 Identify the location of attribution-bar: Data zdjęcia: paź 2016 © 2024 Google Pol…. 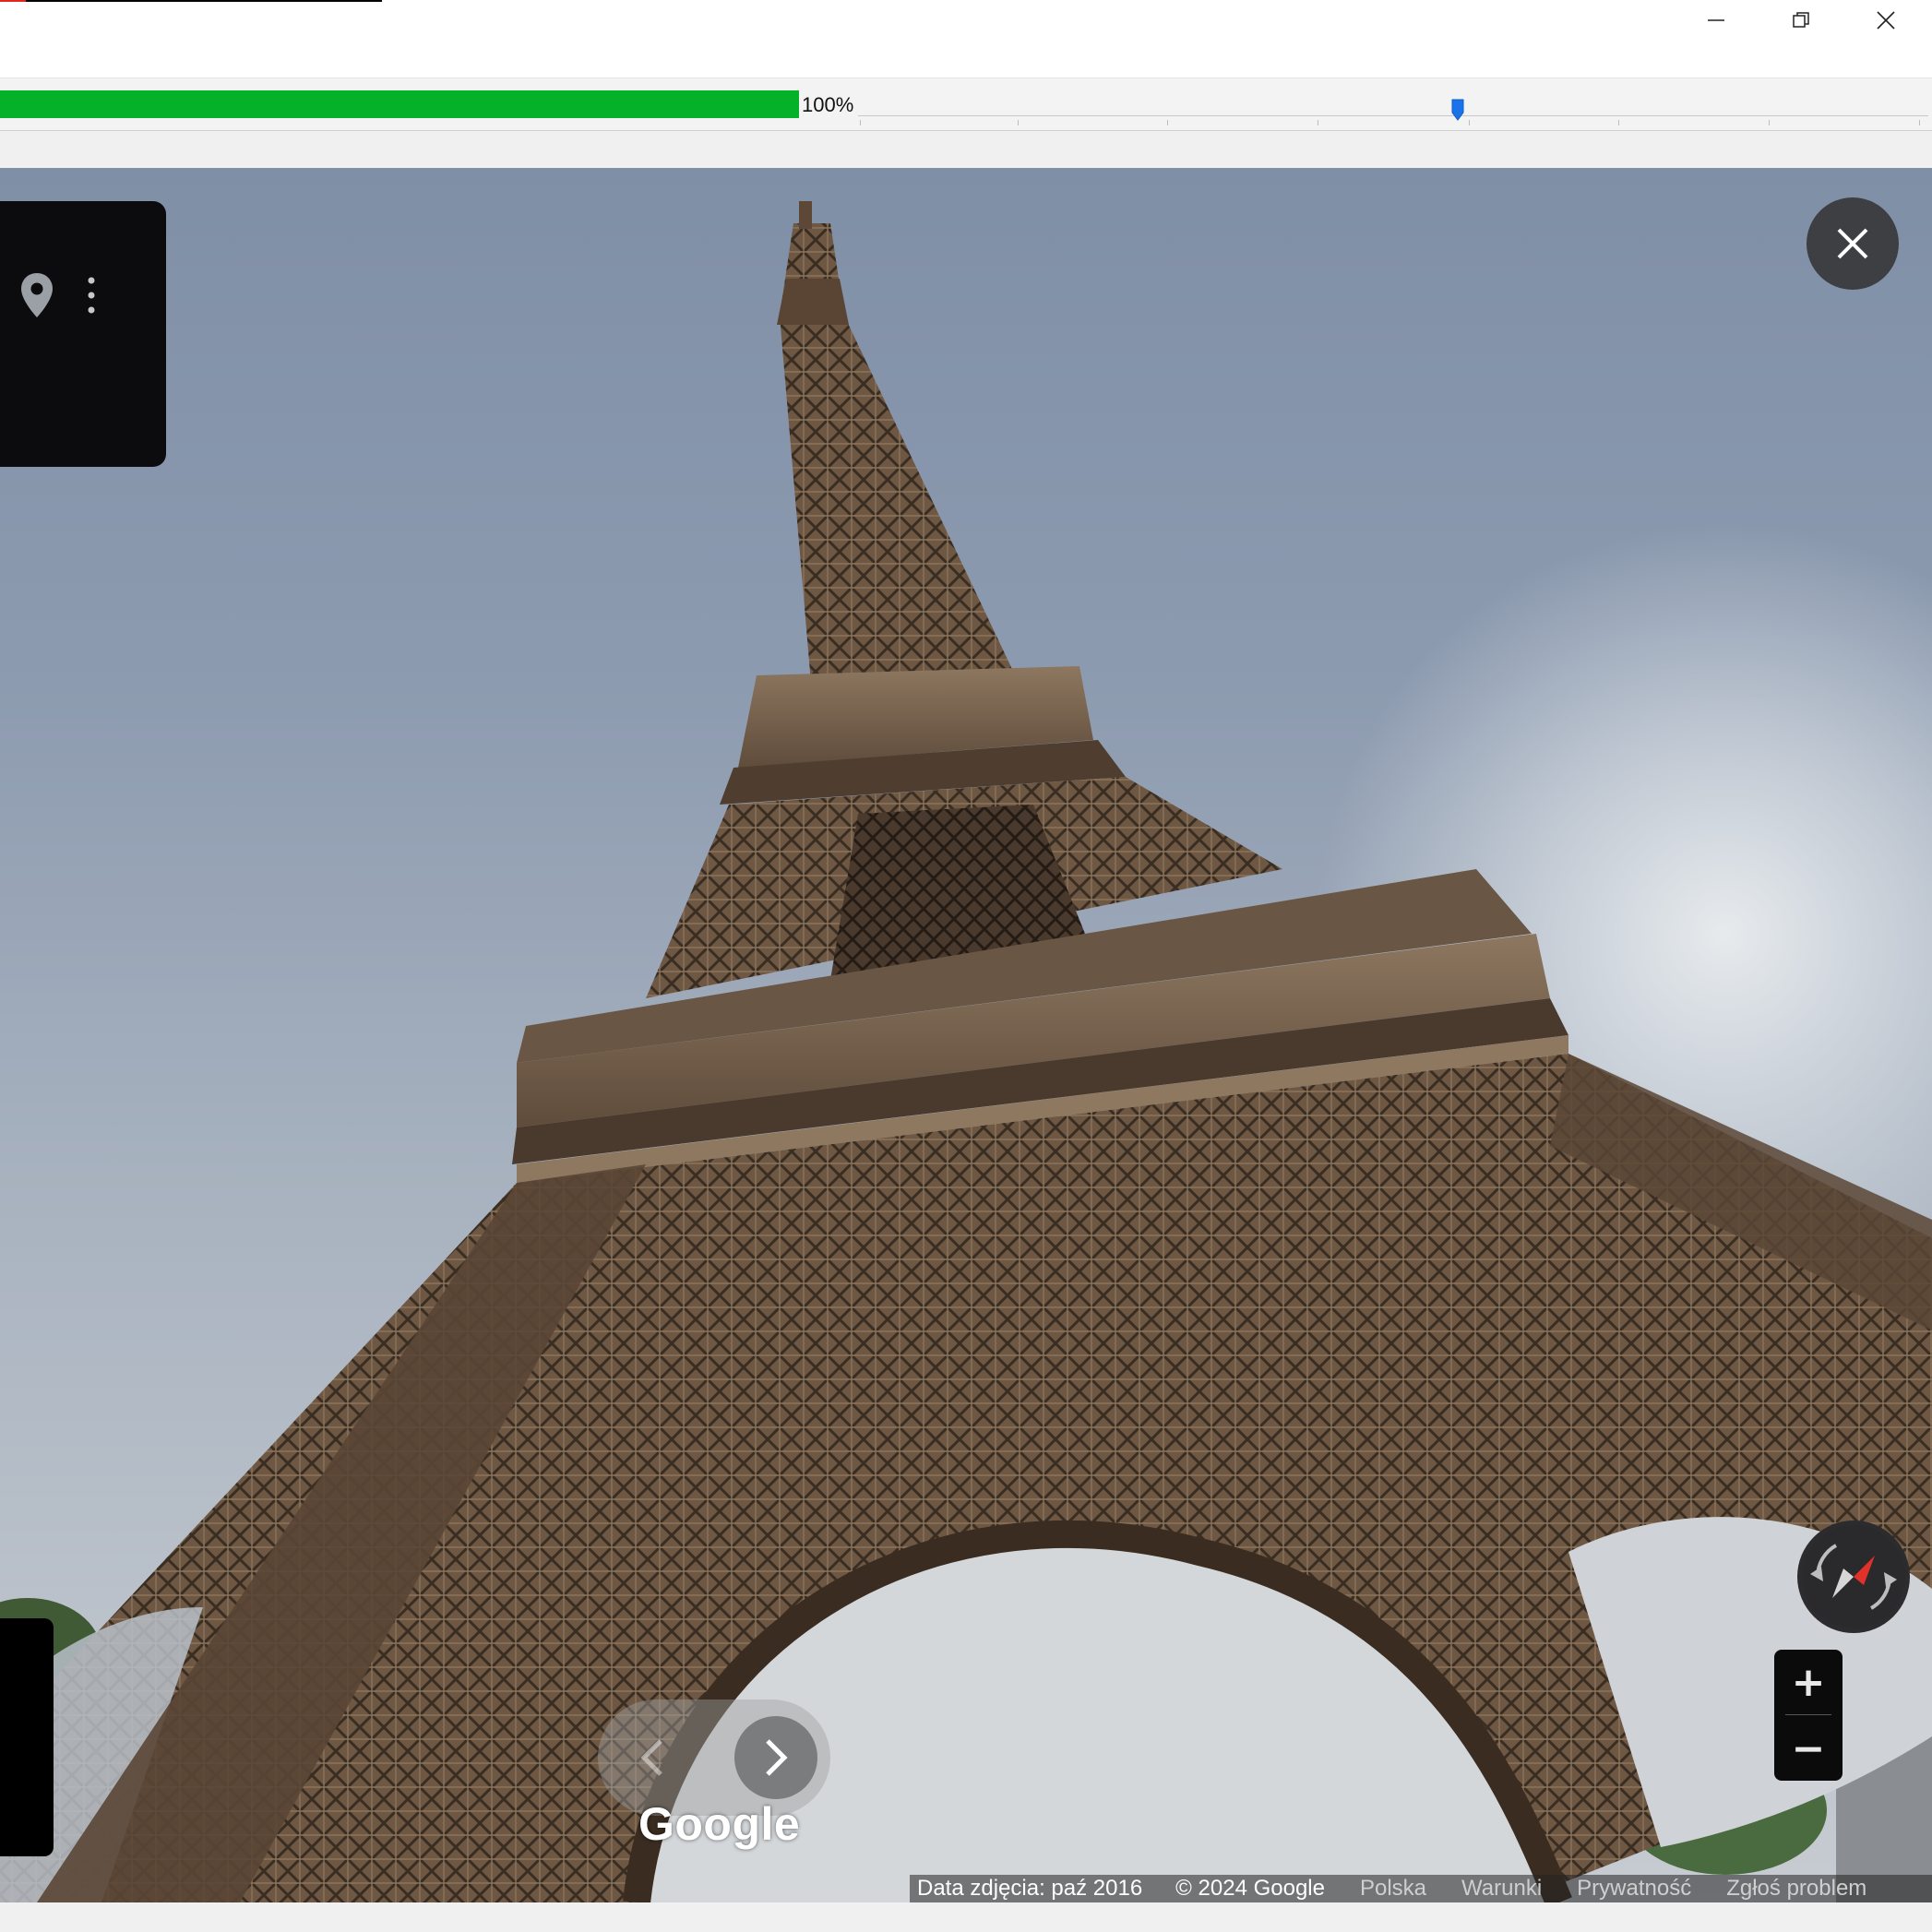
(1421, 1888).